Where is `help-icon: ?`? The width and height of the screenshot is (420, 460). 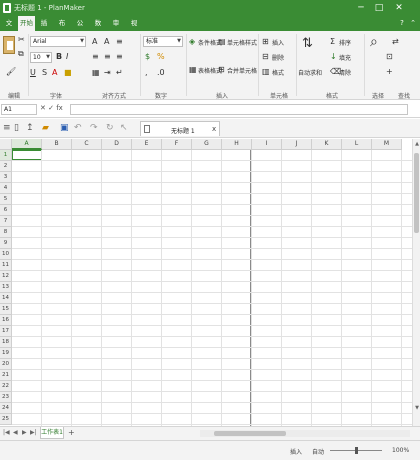
help-icon: ? is located at coordinates (402, 23).